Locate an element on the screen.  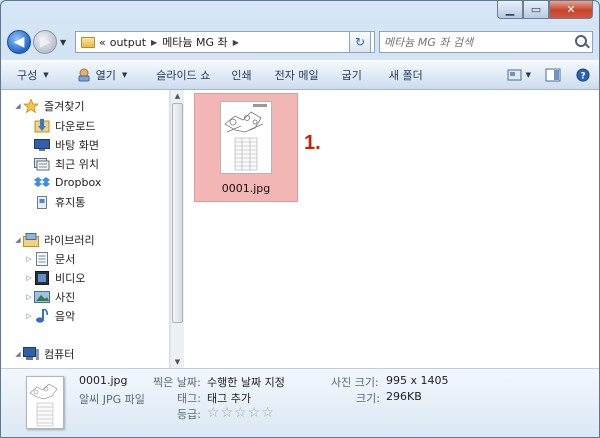
nav-videos: ▷ 비디오 is located at coordinates (54, 277).